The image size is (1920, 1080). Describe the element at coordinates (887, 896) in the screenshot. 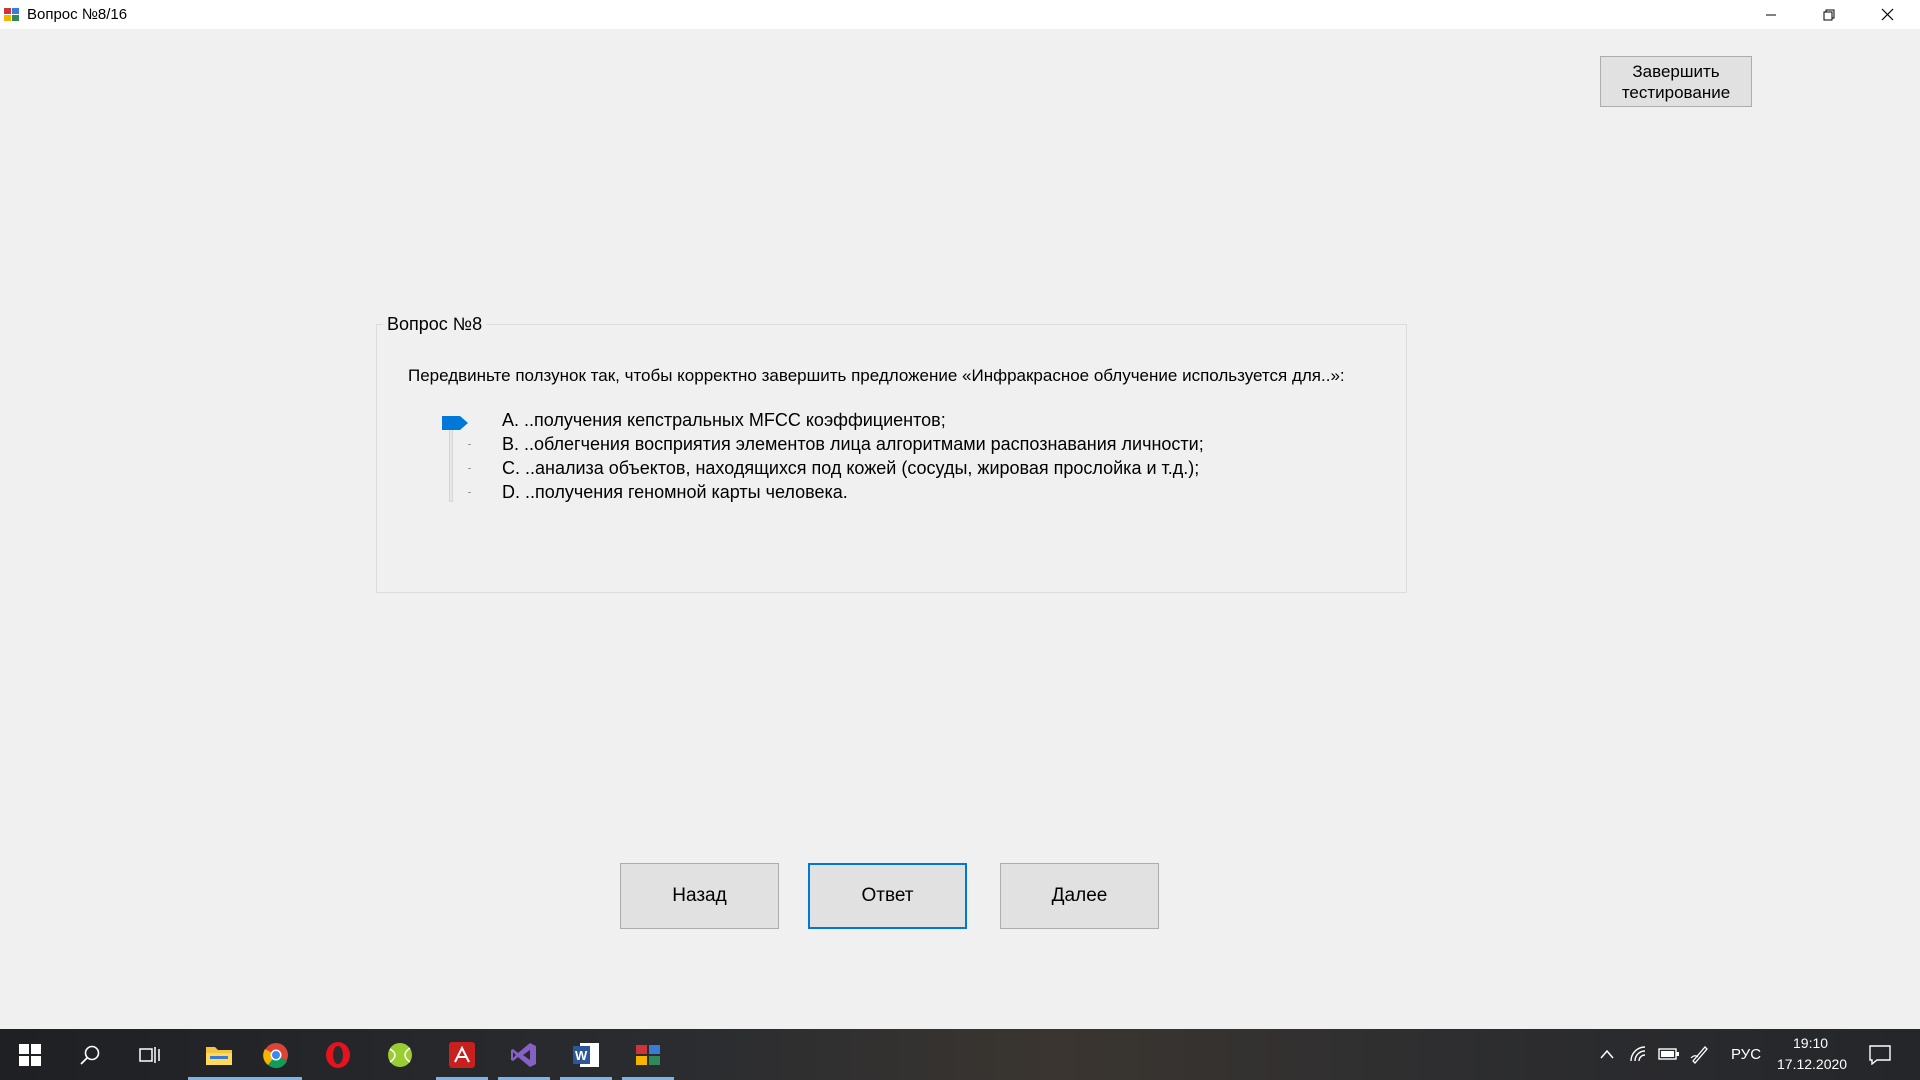

I see `answer-button: Ответ` at that location.